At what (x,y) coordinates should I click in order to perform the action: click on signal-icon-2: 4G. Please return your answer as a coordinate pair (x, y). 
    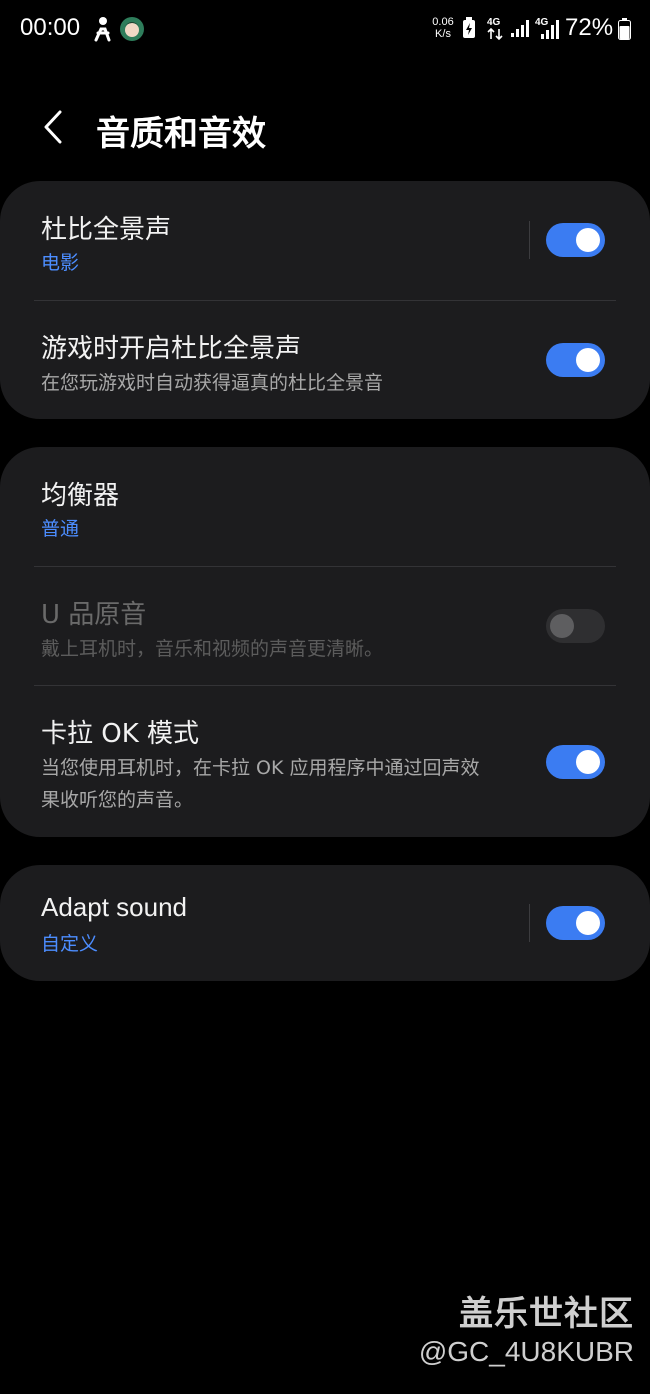
    Looking at the image, I should click on (548, 30).